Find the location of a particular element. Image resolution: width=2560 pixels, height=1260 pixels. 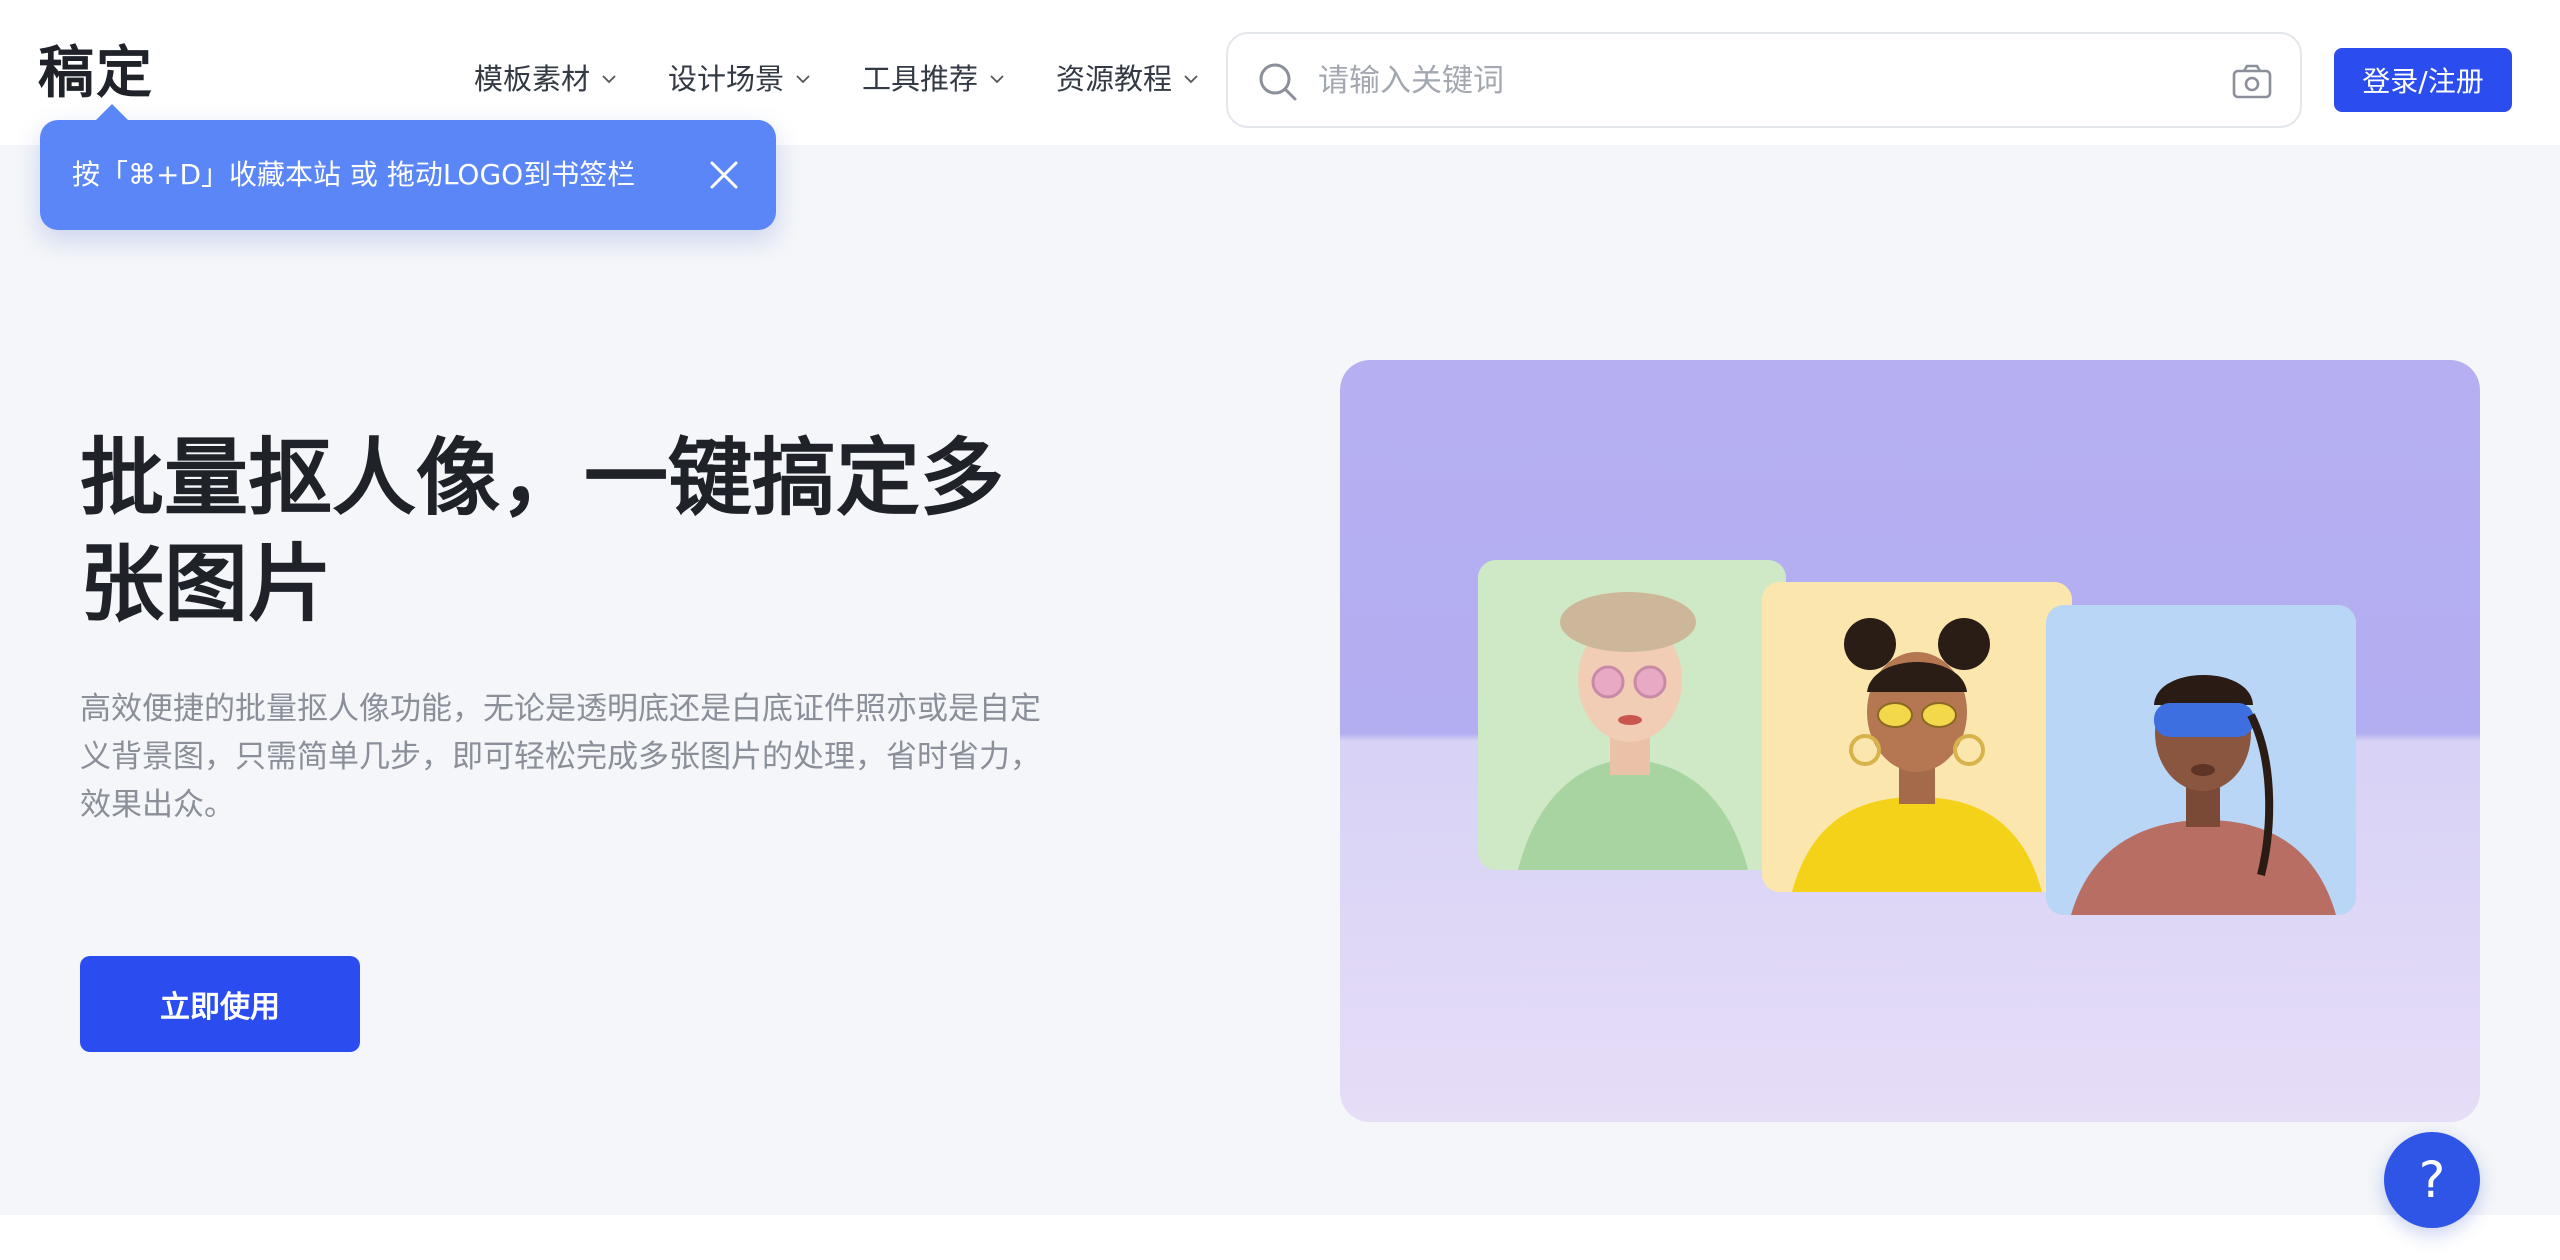

nav-item-label: 工具推荐 is located at coordinates (920, 79).